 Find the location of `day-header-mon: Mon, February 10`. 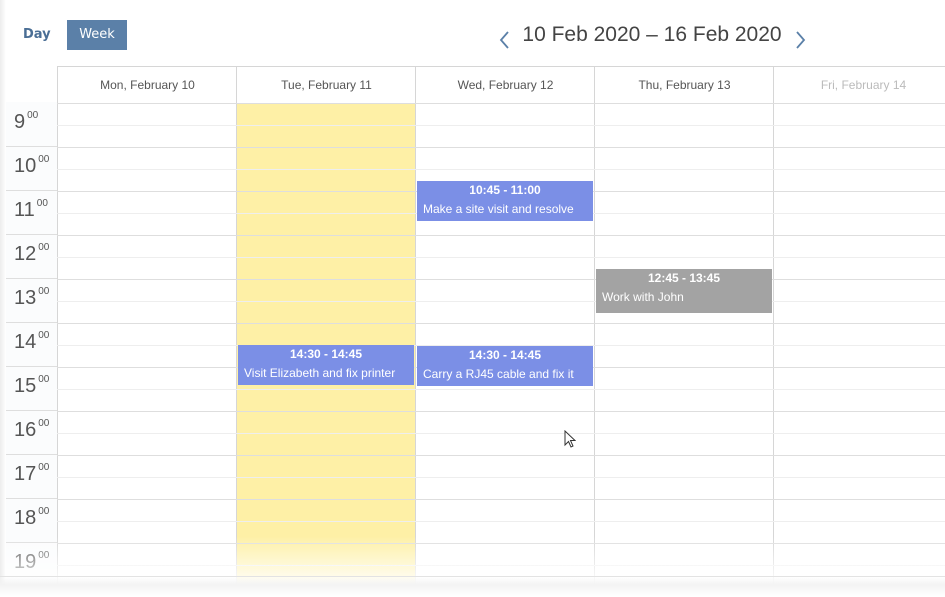

day-header-mon: Mon, February 10 is located at coordinates (147, 85).